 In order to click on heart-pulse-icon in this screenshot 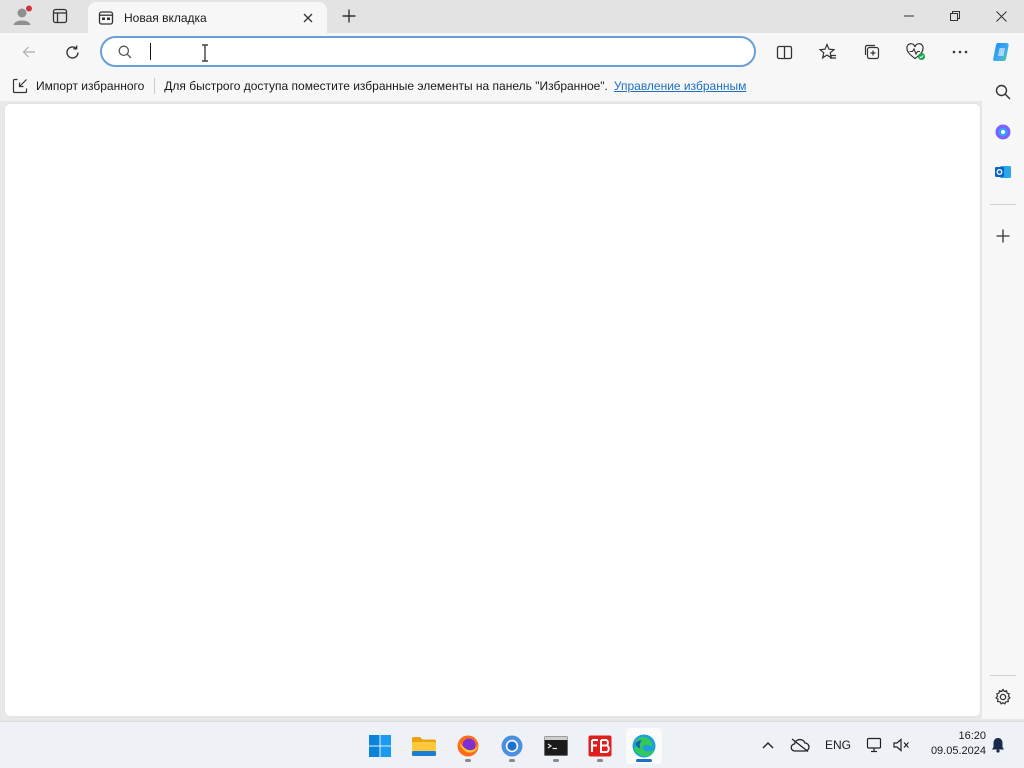, I will do `click(915, 51)`.